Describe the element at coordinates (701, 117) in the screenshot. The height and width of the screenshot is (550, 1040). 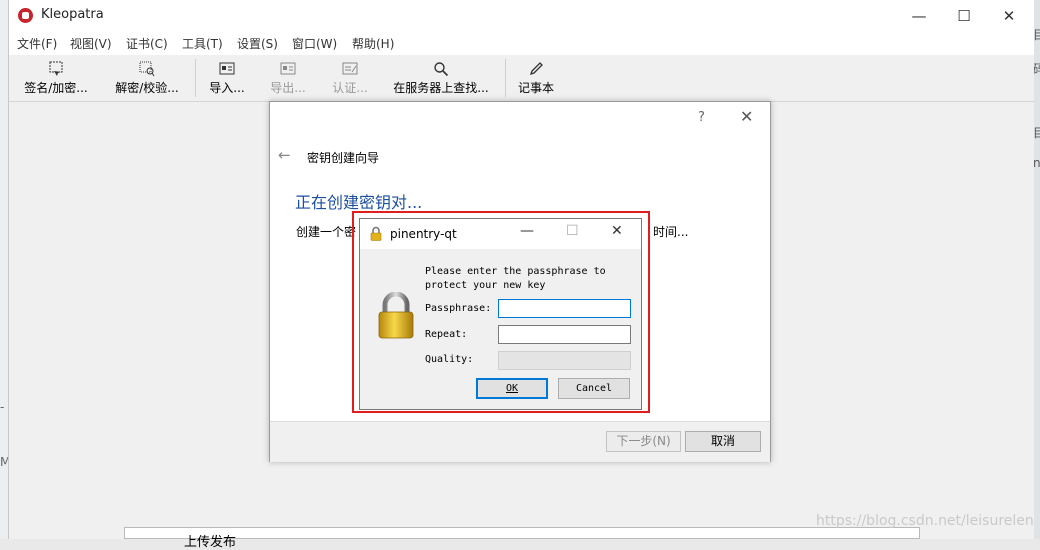
I see `help-button: ?` at that location.